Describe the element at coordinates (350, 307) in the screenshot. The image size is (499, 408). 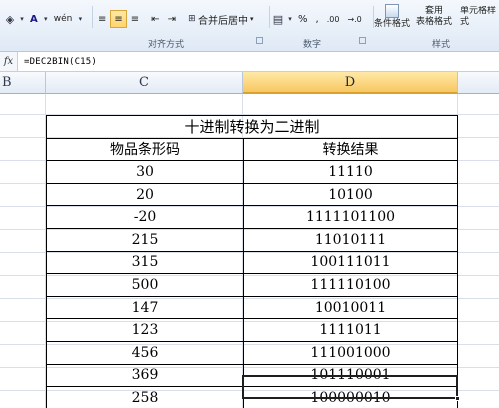
I see `result-cell: 10010011` at that location.